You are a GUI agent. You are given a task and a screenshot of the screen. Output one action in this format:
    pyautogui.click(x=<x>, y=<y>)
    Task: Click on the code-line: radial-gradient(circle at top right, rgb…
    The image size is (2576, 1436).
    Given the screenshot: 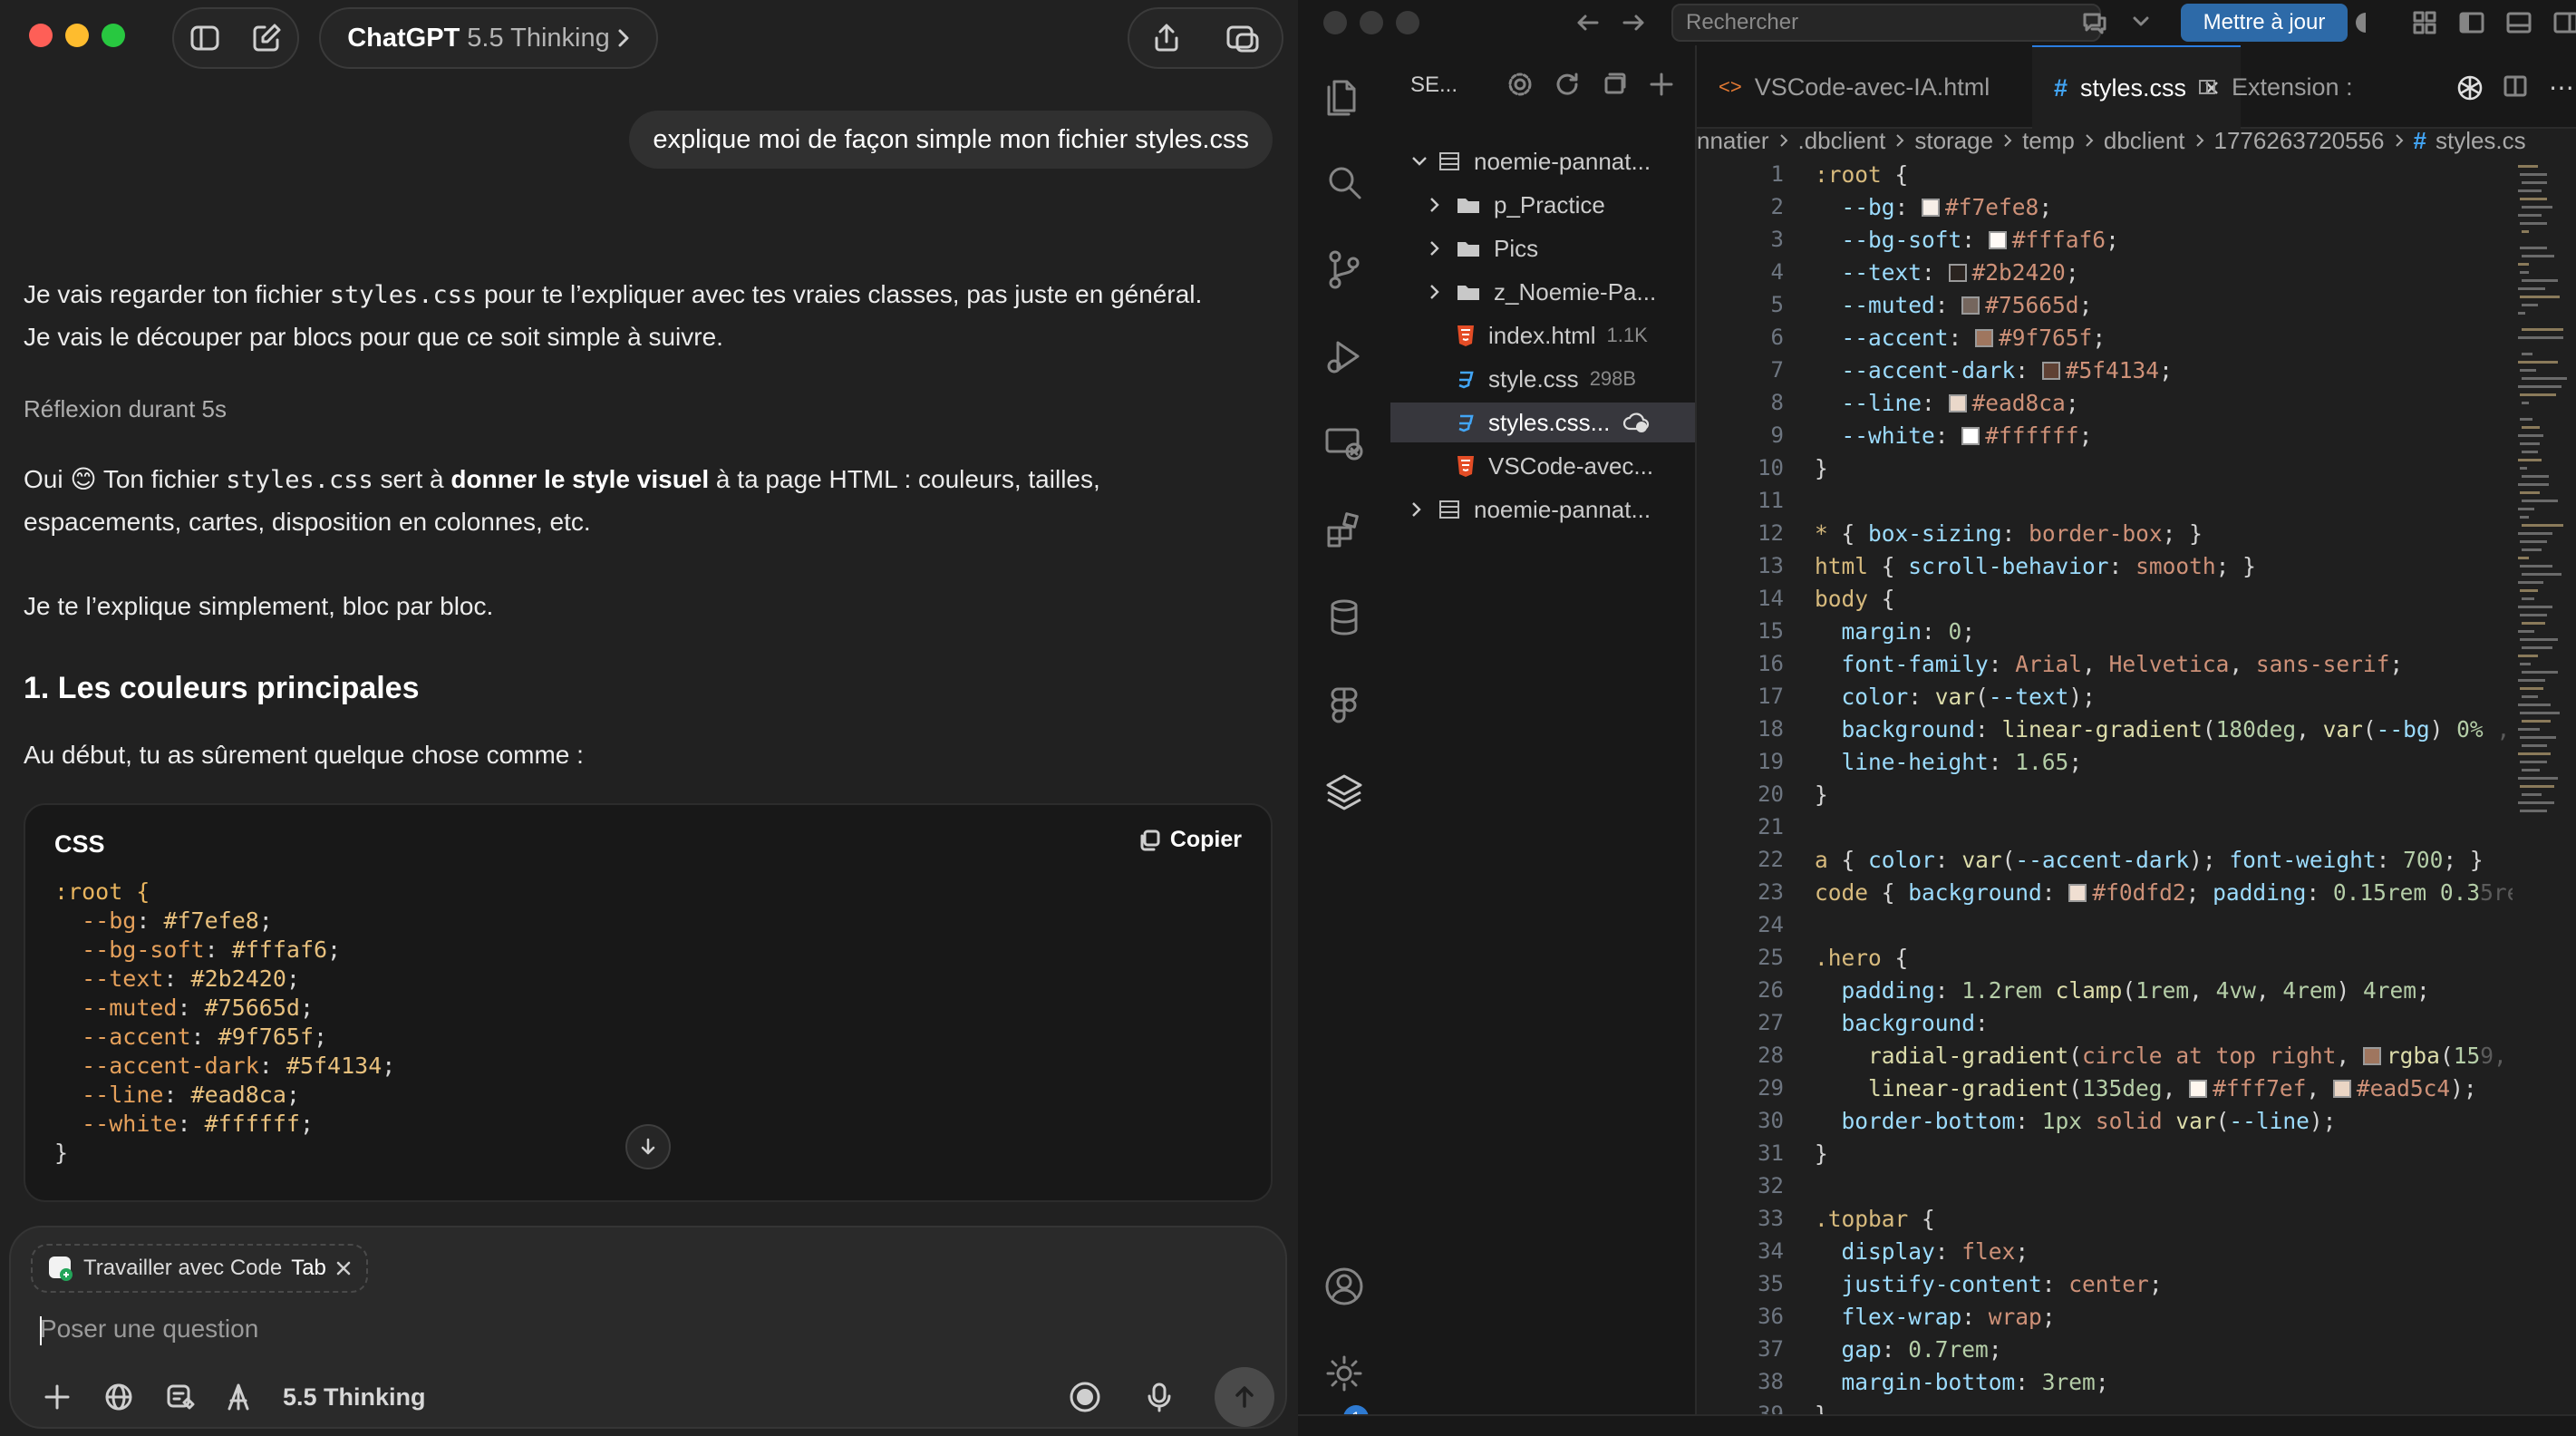 What is the action you would take?
    pyautogui.click(x=2164, y=1056)
    